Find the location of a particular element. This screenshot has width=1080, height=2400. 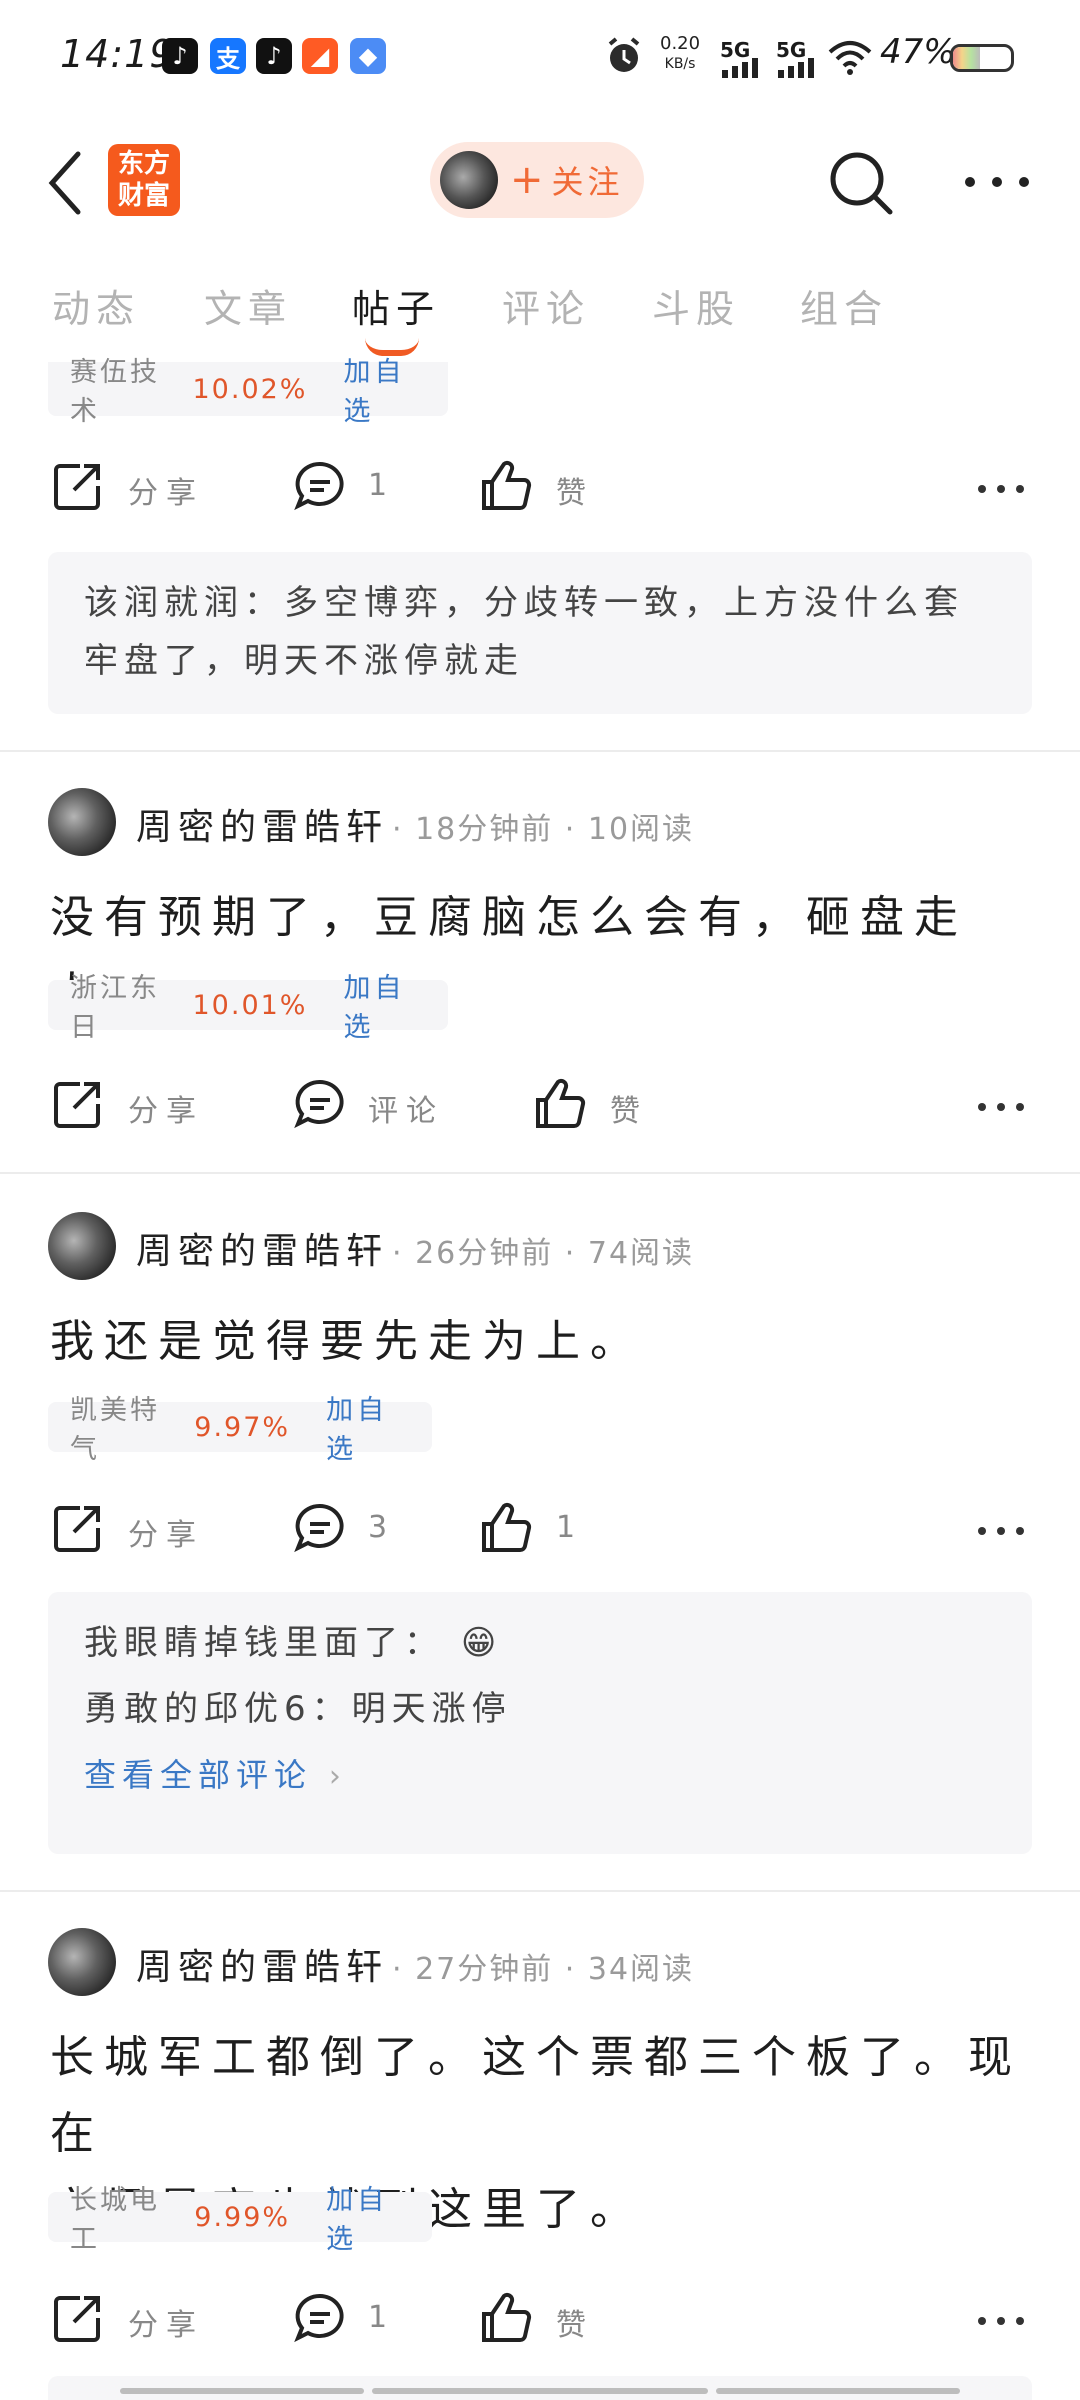

post-meta: · 18分钟前 · 10阅读 is located at coordinates (543, 829).